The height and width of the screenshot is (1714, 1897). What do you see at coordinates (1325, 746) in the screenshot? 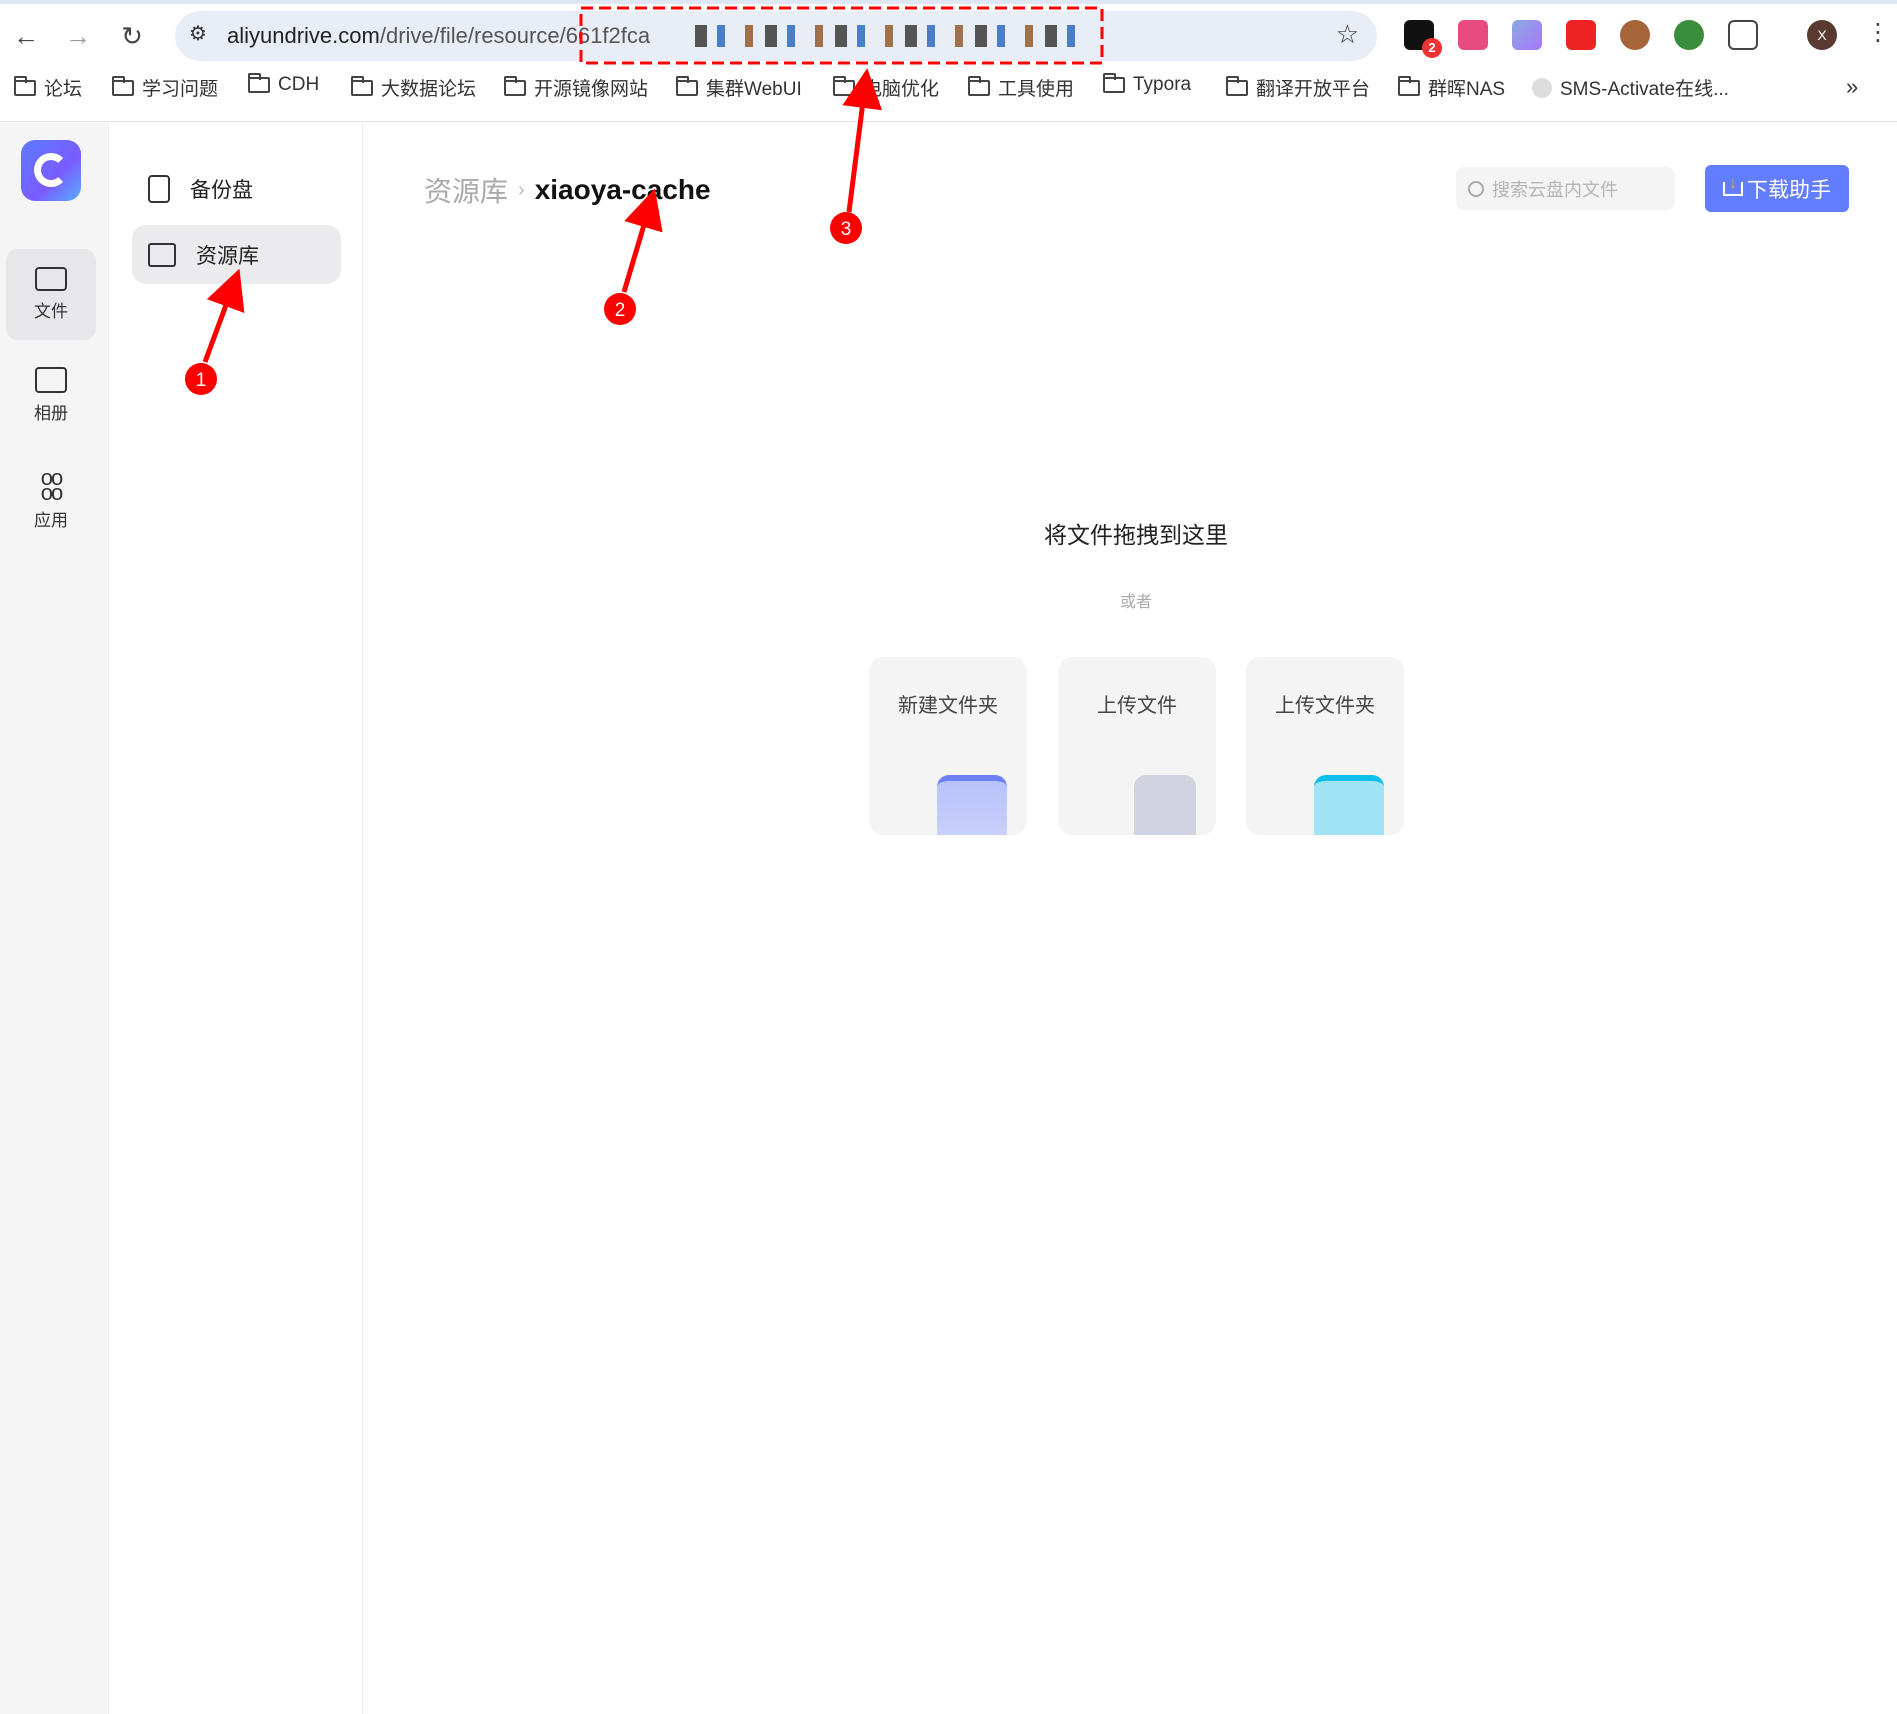
I see `upload-folder-card: 上传文件夹` at bounding box center [1325, 746].